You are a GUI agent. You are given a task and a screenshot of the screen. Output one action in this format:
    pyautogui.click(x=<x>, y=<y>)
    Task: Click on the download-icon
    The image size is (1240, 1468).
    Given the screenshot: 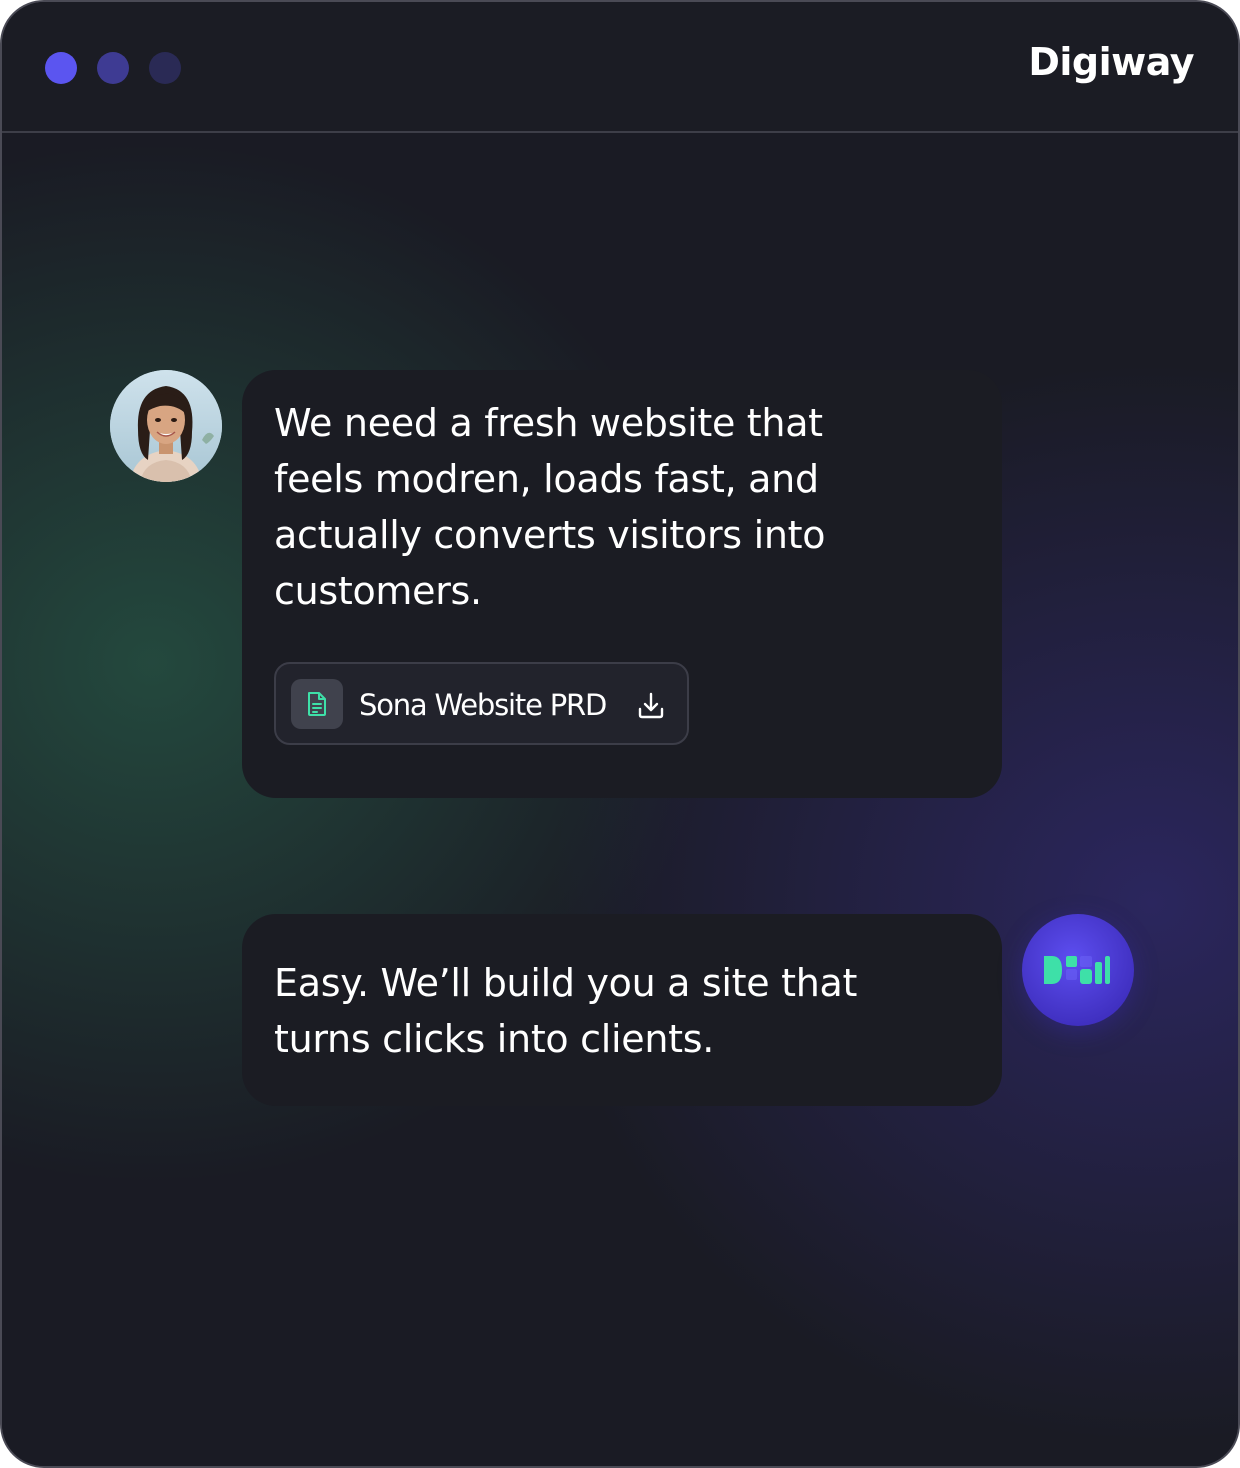 What is the action you would take?
    pyautogui.click(x=651, y=706)
    